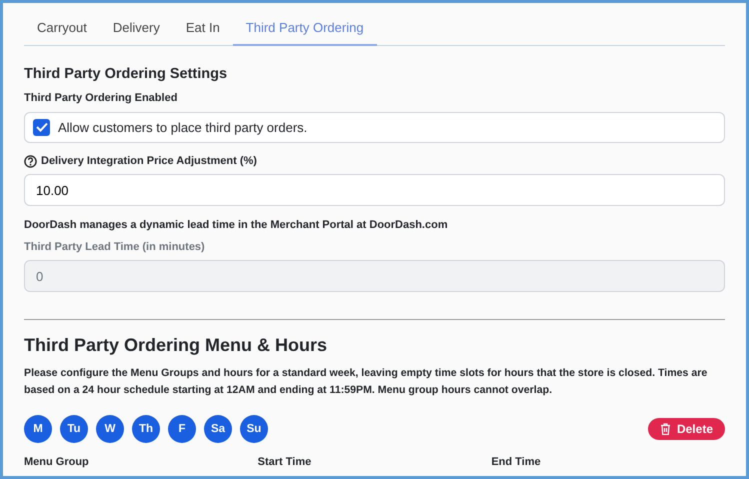  Describe the element at coordinates (146, 429) in the screenshot. I see `day-button: Th` at that location.